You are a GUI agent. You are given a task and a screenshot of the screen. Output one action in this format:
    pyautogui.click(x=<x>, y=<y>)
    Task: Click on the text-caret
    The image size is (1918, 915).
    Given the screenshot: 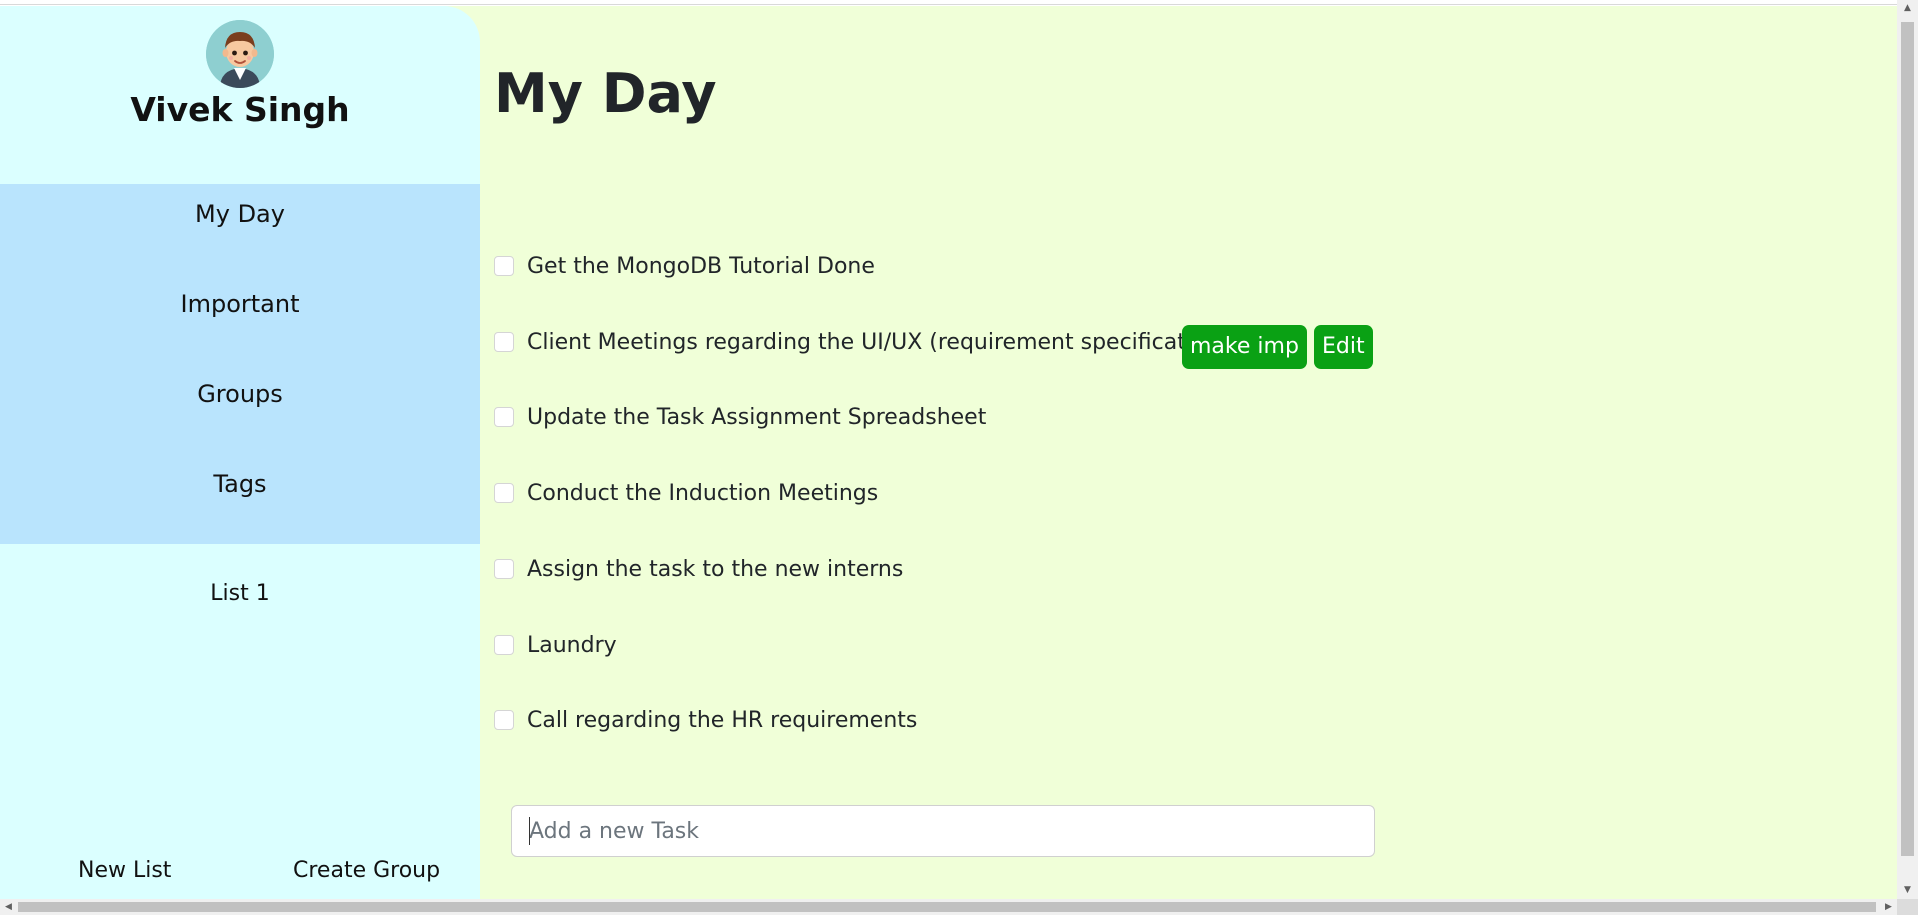 What is the action you would take?
    pyautogui.click(x=529, y=831)
    